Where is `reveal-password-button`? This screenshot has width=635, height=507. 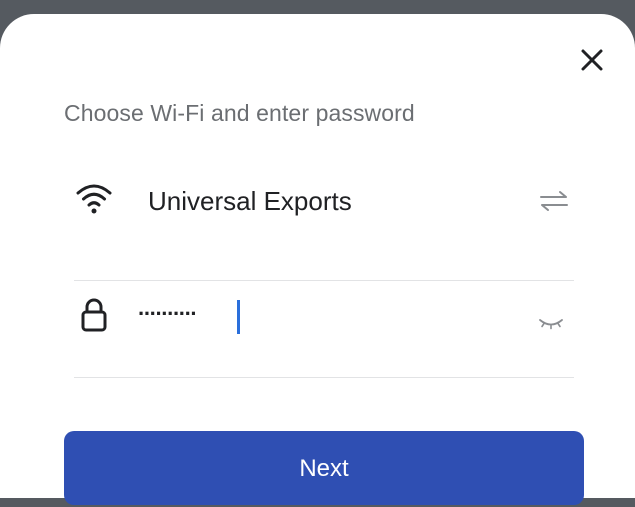
reveal-password-button is located at coordinates (551, 323).